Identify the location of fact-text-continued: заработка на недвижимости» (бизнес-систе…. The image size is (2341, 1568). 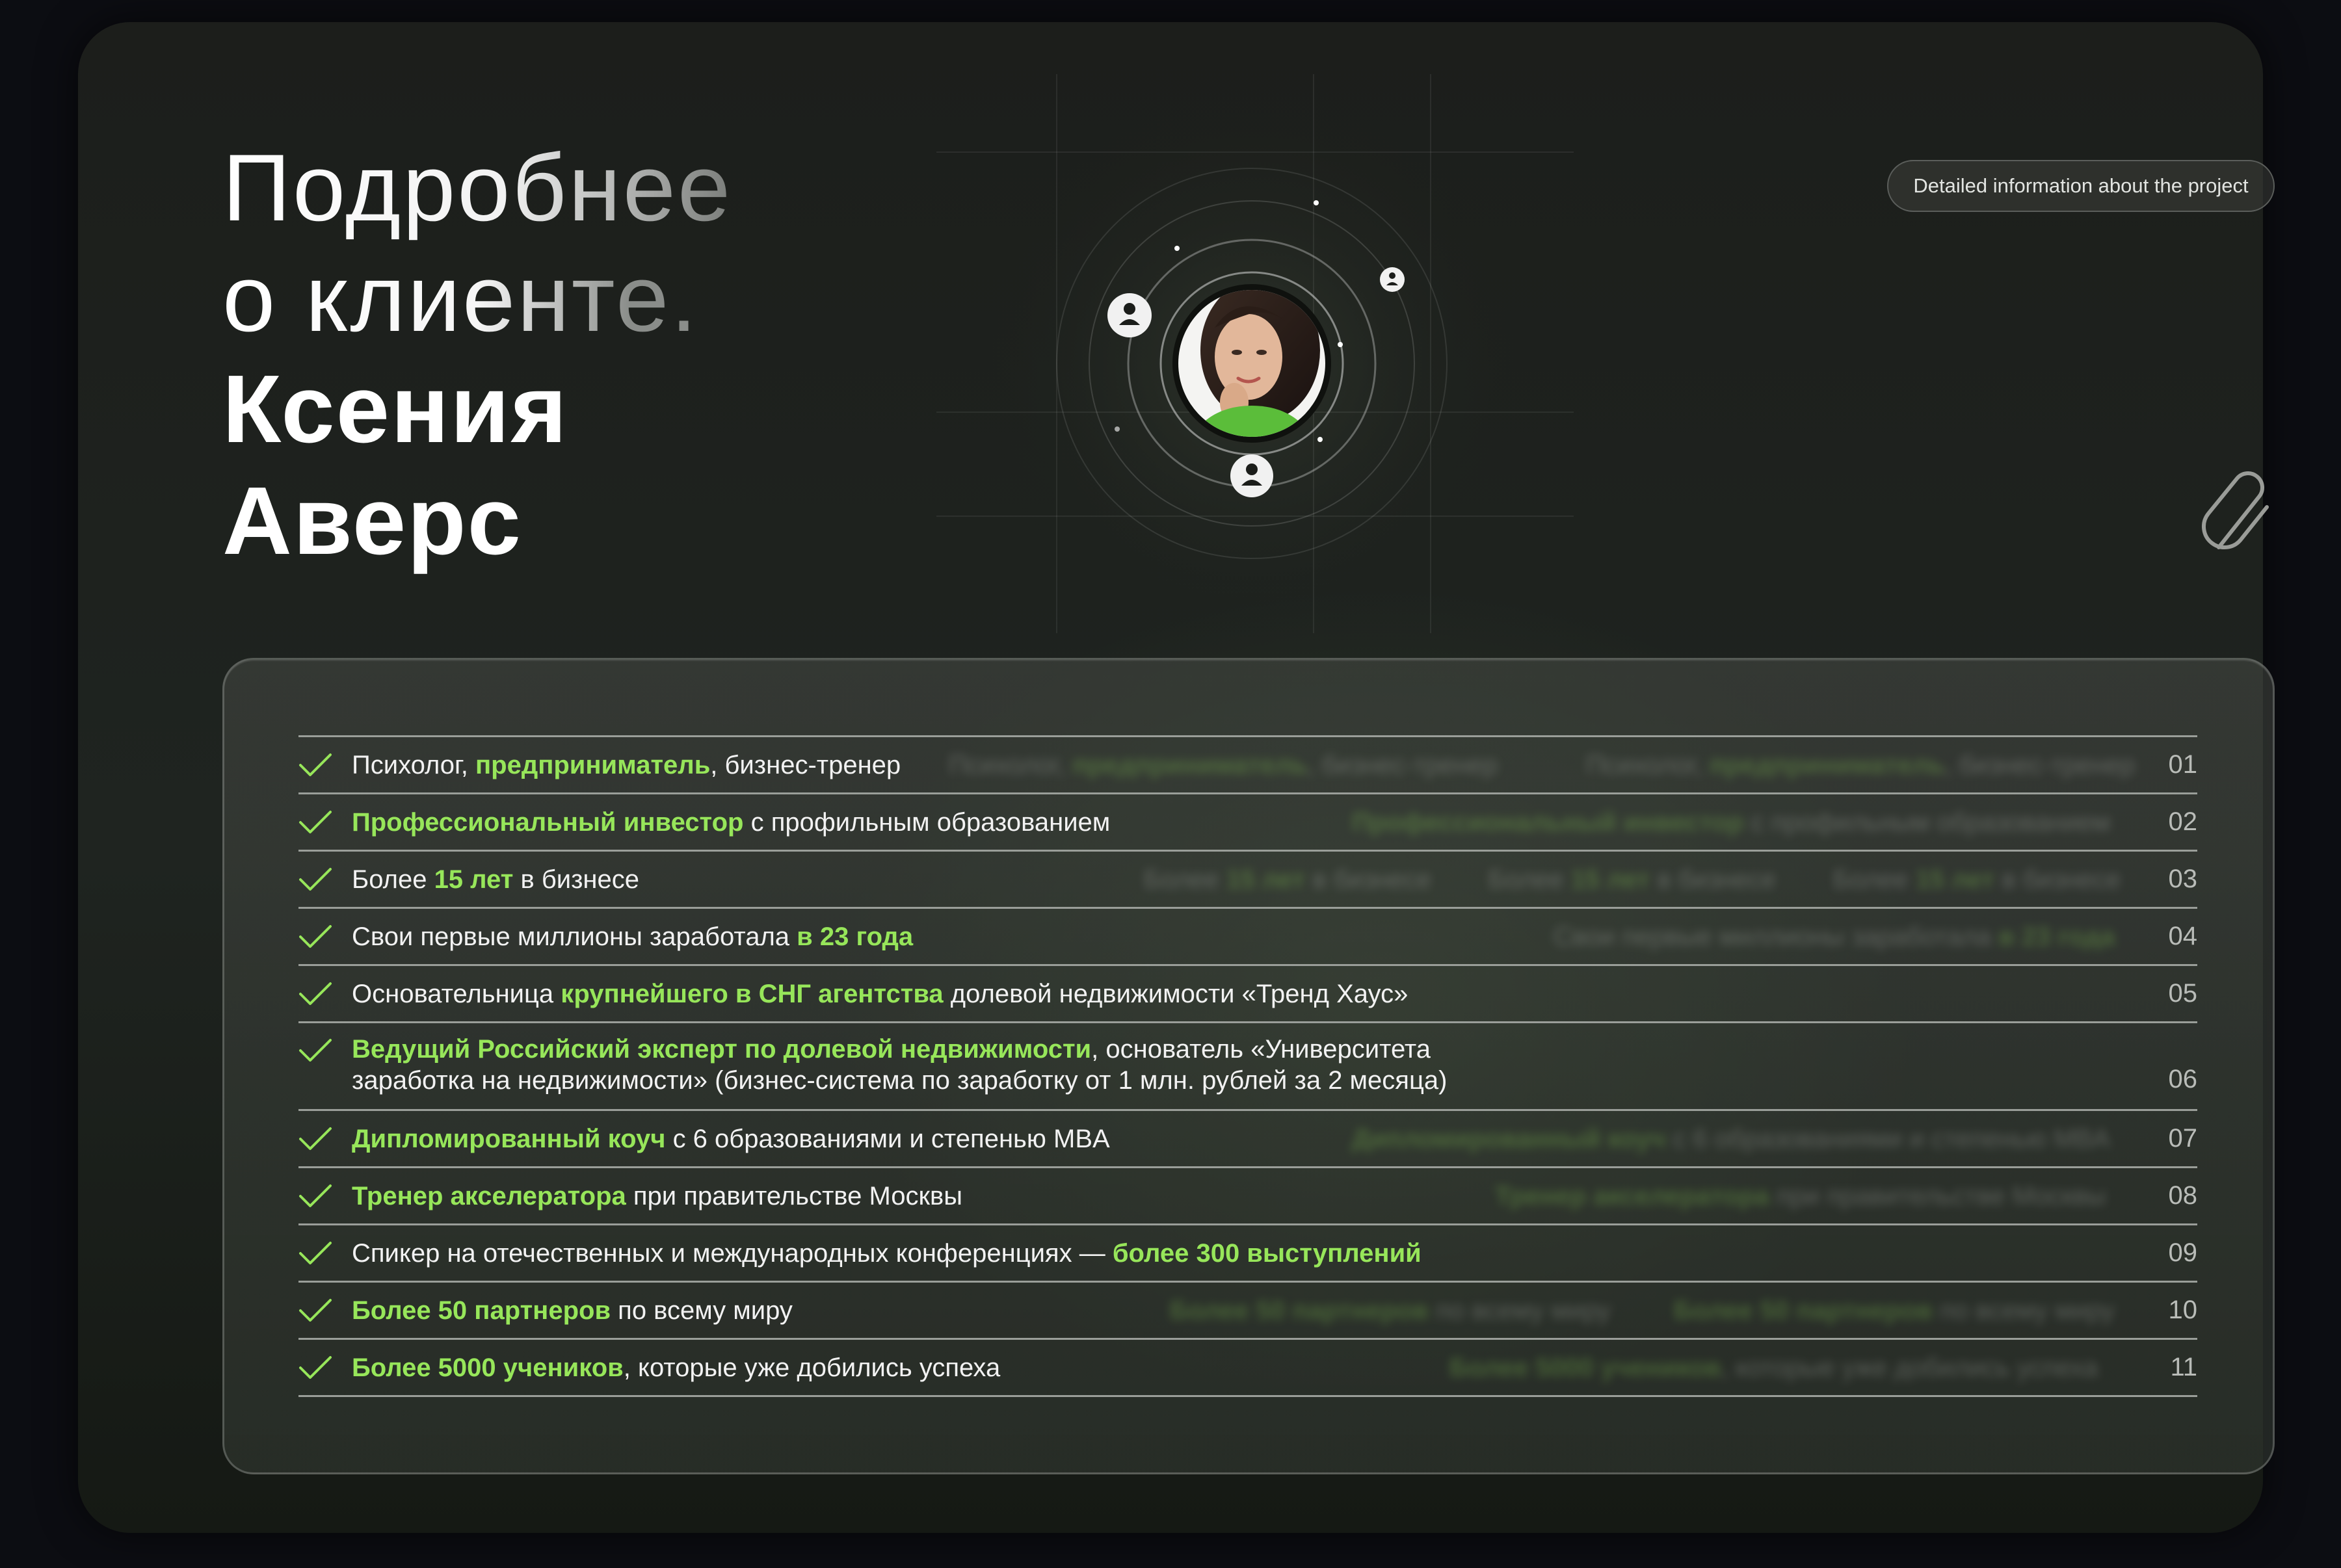
(900, 1080).